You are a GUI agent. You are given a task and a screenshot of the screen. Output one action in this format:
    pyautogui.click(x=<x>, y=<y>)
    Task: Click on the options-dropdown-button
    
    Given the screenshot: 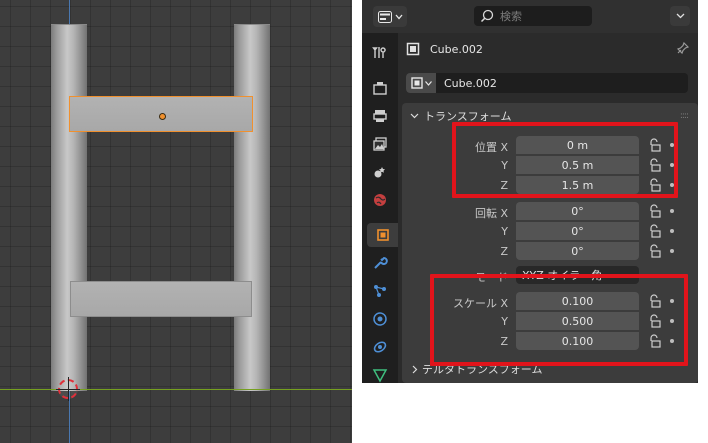 What is the action you would take?
    pyautogui.click(x=680, y=16)
    